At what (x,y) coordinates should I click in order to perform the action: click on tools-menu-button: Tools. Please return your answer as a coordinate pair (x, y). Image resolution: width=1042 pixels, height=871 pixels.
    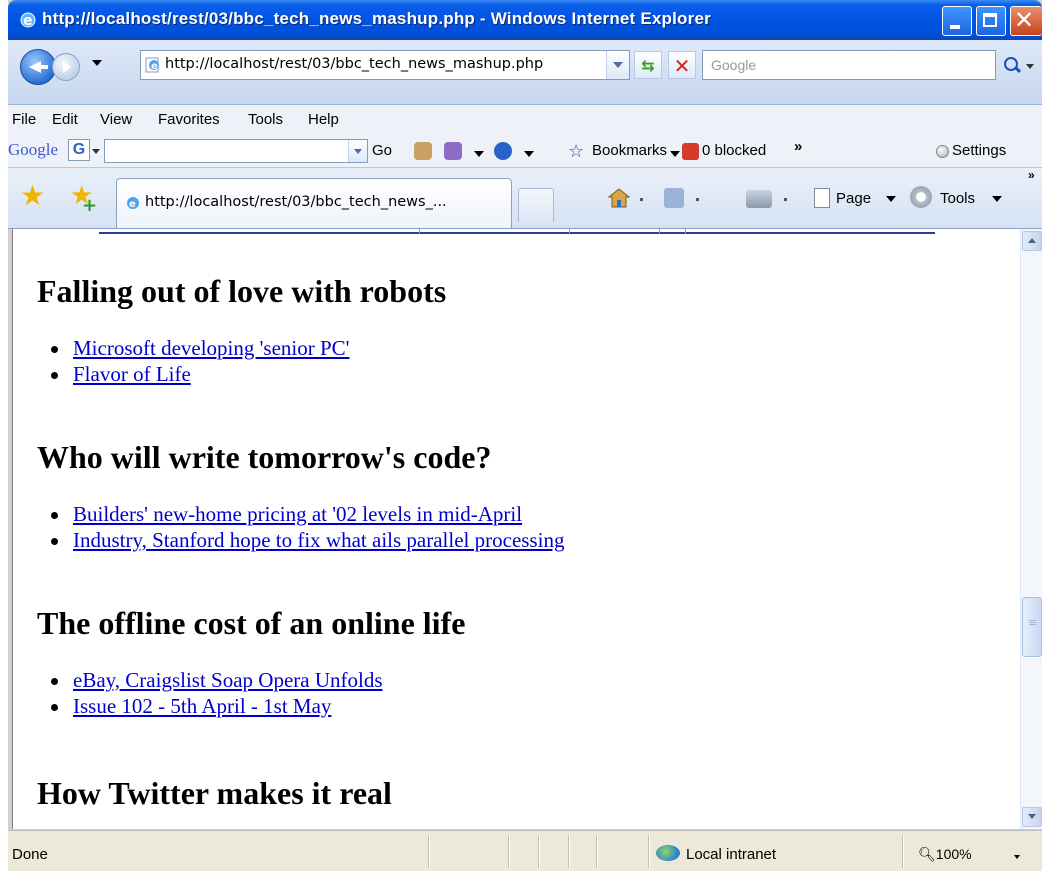
    Looking at the image, I should click on (957, 198).